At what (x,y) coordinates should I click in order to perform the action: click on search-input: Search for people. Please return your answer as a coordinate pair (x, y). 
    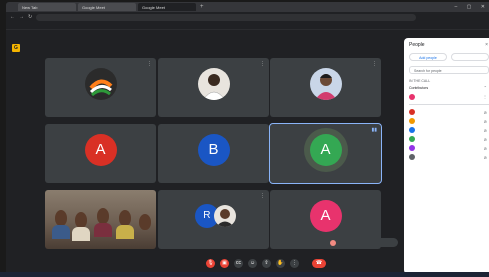
    Looking at the image, I should click on (449, 70).